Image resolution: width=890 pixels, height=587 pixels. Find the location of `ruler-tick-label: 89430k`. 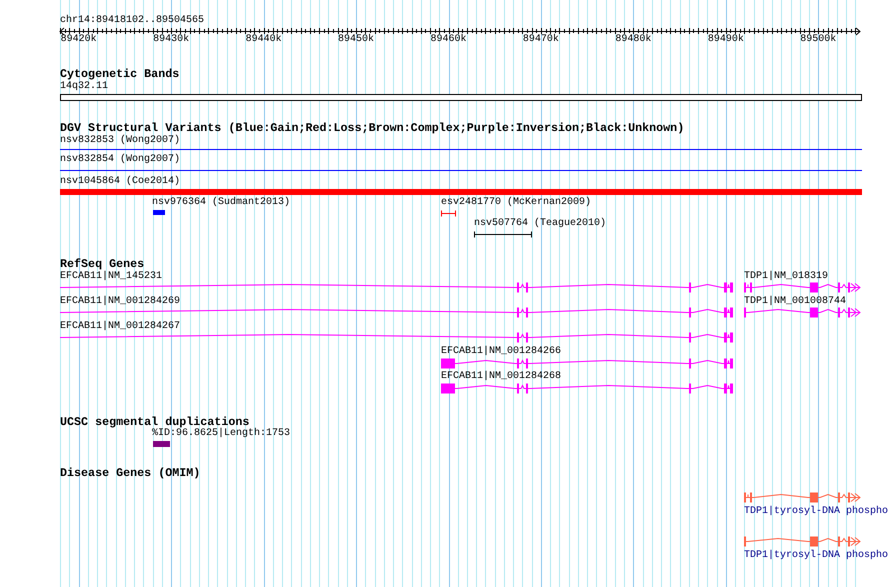

ruler-tick-label: 89430k is located at coordinates (171, 40).